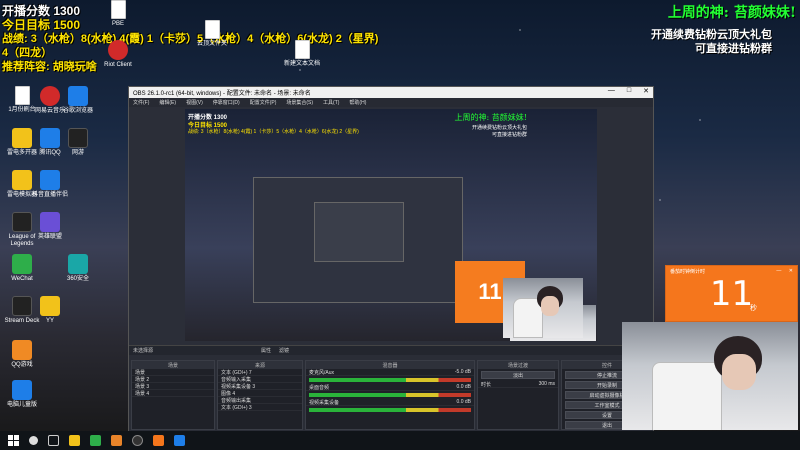 The width and height of the screenshot is (800, 450). What do you see at coordinates (753, 308) in the screenshot?
I see `timer-unit: 秒` at bounding box center [753, 308].